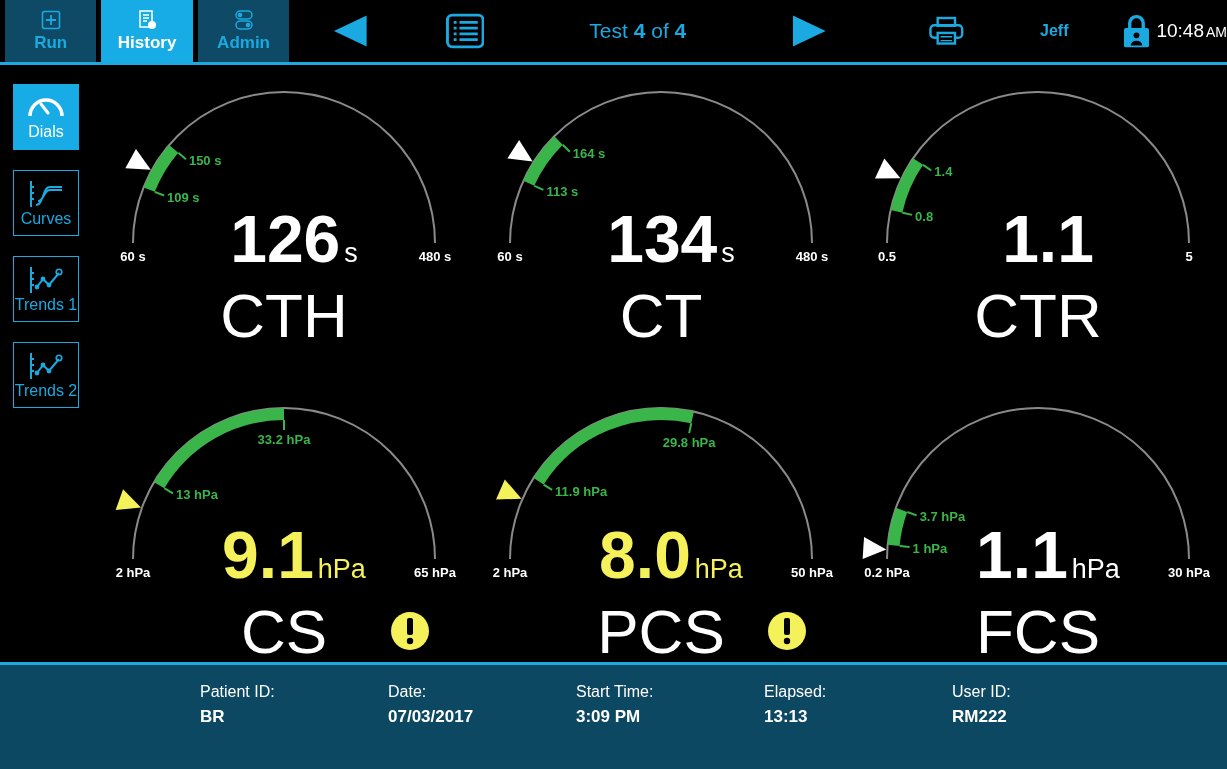 The width and height of the screenshot is (1227, 769). What do you see at coordinates (947, 31) in the screenshot?
I see `printer-icon` at bounding box center [947, 31].